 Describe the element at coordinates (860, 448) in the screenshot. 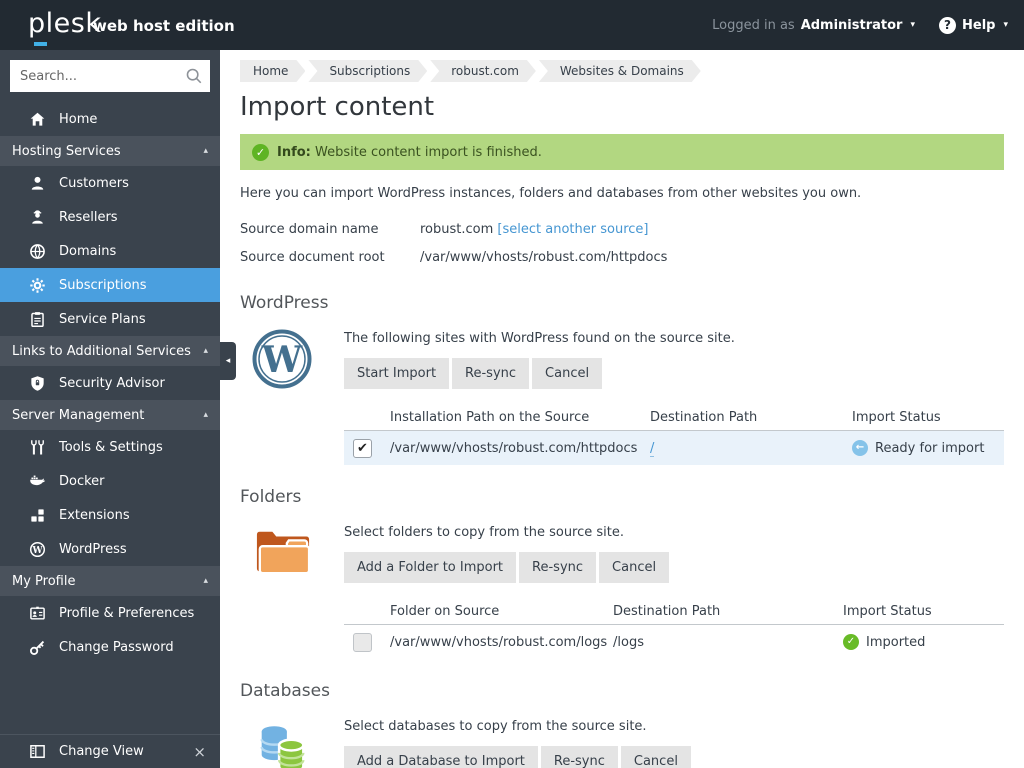

I see `ready-status-icon: ←` at that location.